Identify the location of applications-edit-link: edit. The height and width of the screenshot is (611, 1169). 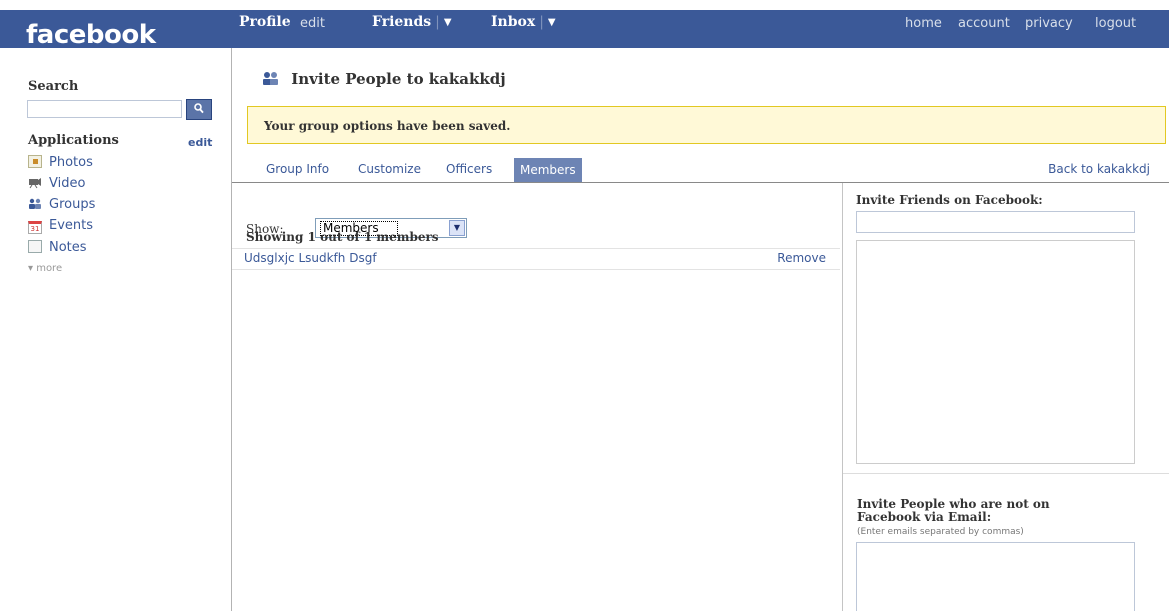
(200, 142).